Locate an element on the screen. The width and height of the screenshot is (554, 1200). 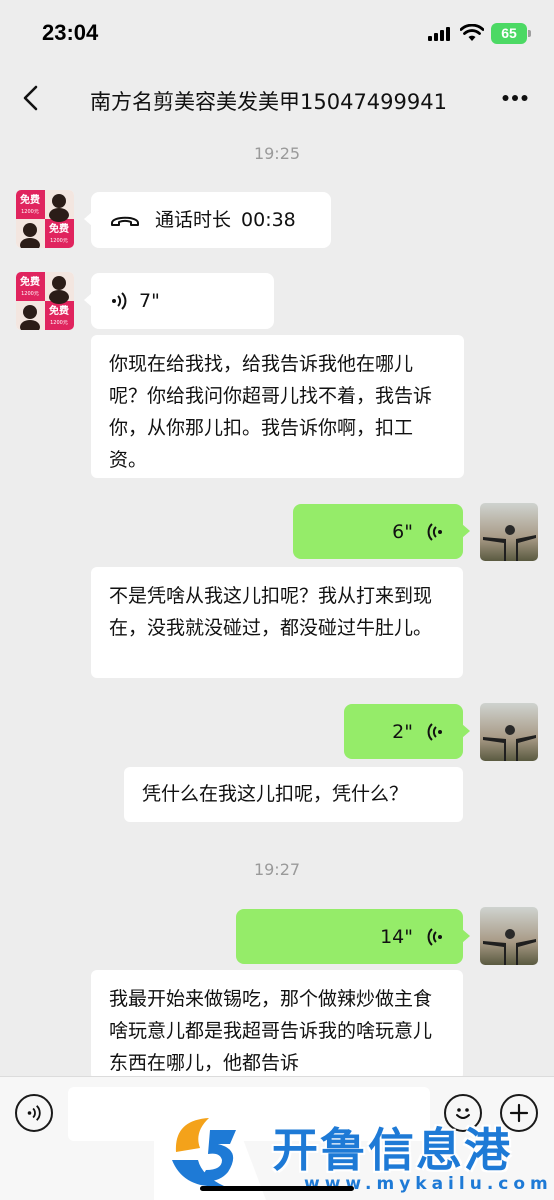
voice-duration: 6" is located at coordinates (402, 532).